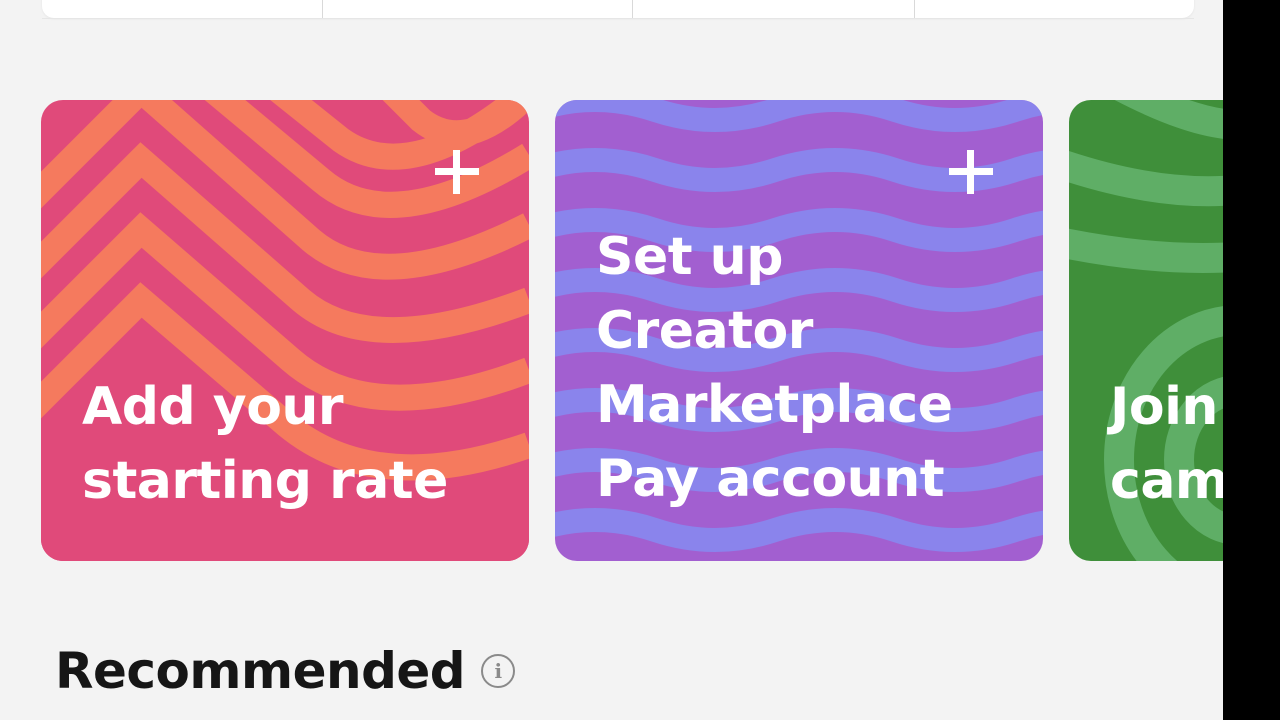 The image size is (1280, 720). What do you see at coordinates (618, 18) in the screenshot?
I see `divider` at bounding box center [618, 18].